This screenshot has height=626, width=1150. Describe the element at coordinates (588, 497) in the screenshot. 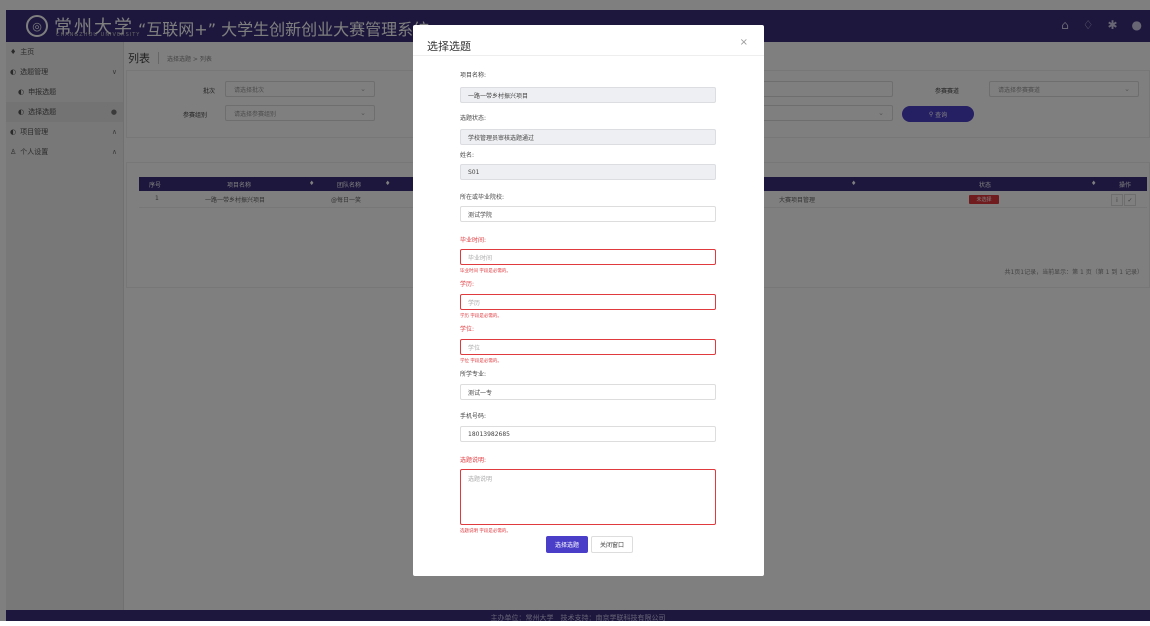

I see `description-textarea: 选题说明` at that location.